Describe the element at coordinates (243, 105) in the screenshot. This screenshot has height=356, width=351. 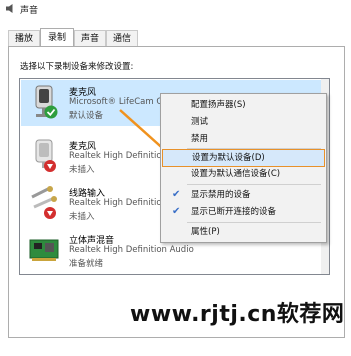
I see `menu-item-configure-speakers: 配置扬声器(S)` at that location.